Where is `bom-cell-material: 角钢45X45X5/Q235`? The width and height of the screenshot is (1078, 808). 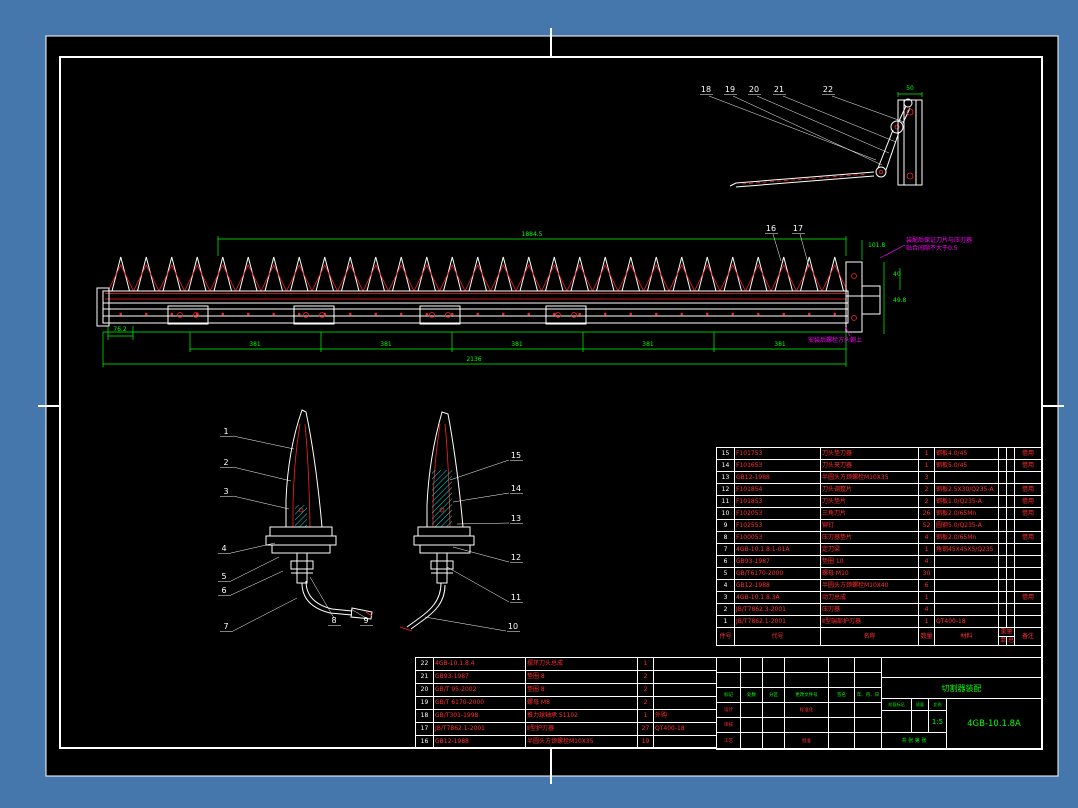
bom-cell-material: 角钢45X45X5/Q235 is located at coordinates (966, 549).